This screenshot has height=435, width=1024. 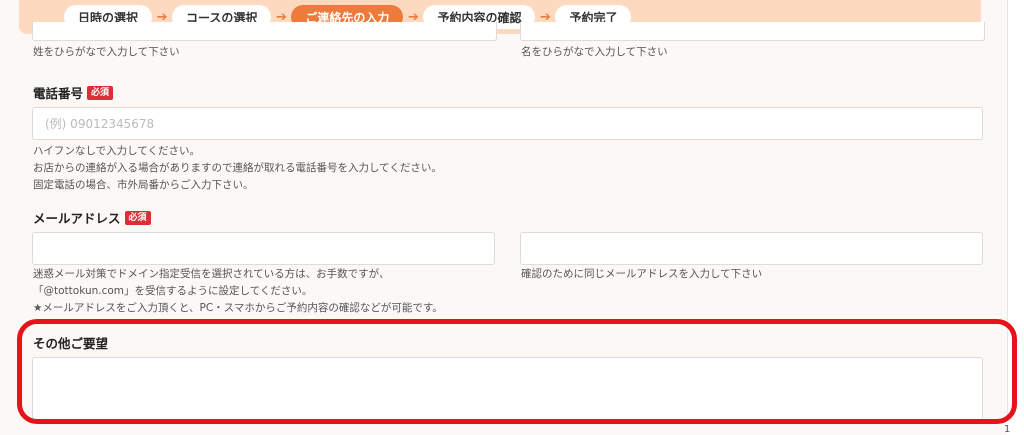 I want to click on other-requests-label-text: その他ご要望, so click(x=71, y=343).